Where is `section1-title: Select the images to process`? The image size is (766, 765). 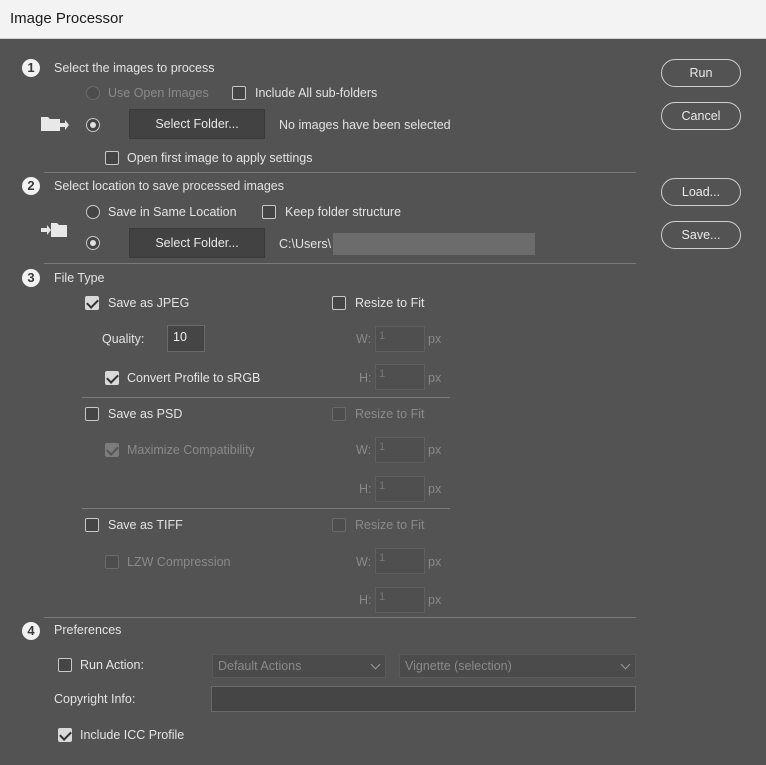 section1-title: Select the images to process is located at coordinates (134, 68).